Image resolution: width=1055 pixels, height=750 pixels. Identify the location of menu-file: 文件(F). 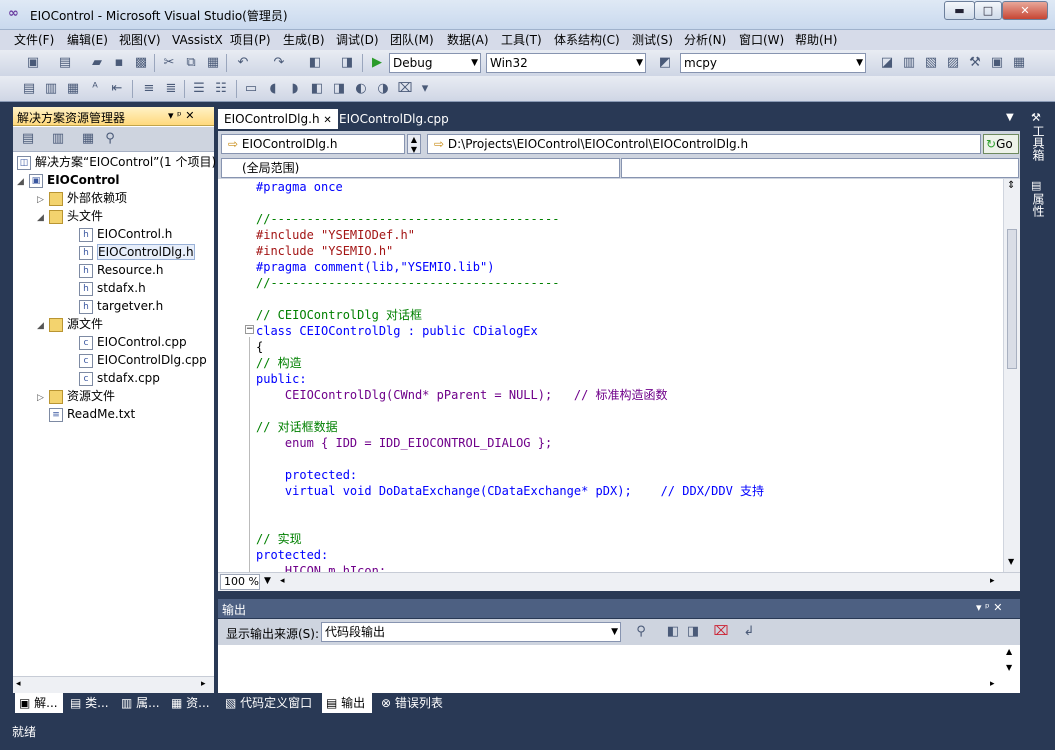
(34, 40).